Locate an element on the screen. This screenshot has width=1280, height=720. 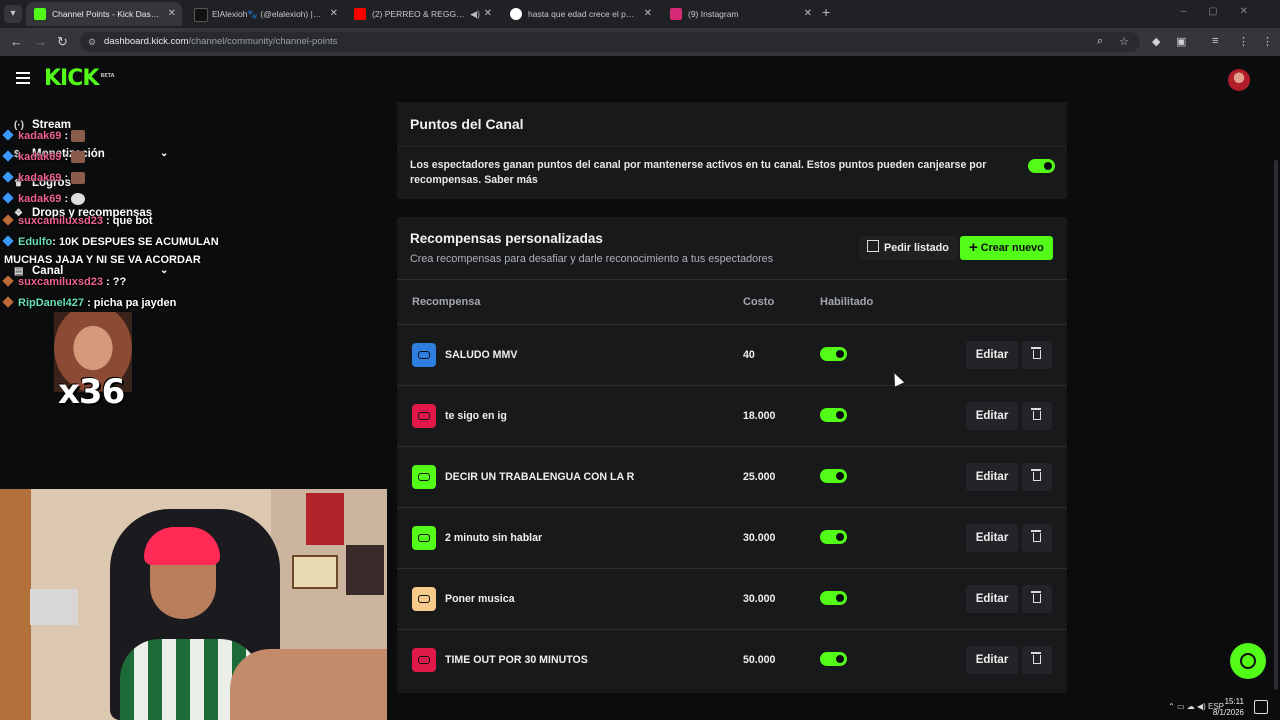
kick-logo: KICK BETA is located at coordinates (79, 78).